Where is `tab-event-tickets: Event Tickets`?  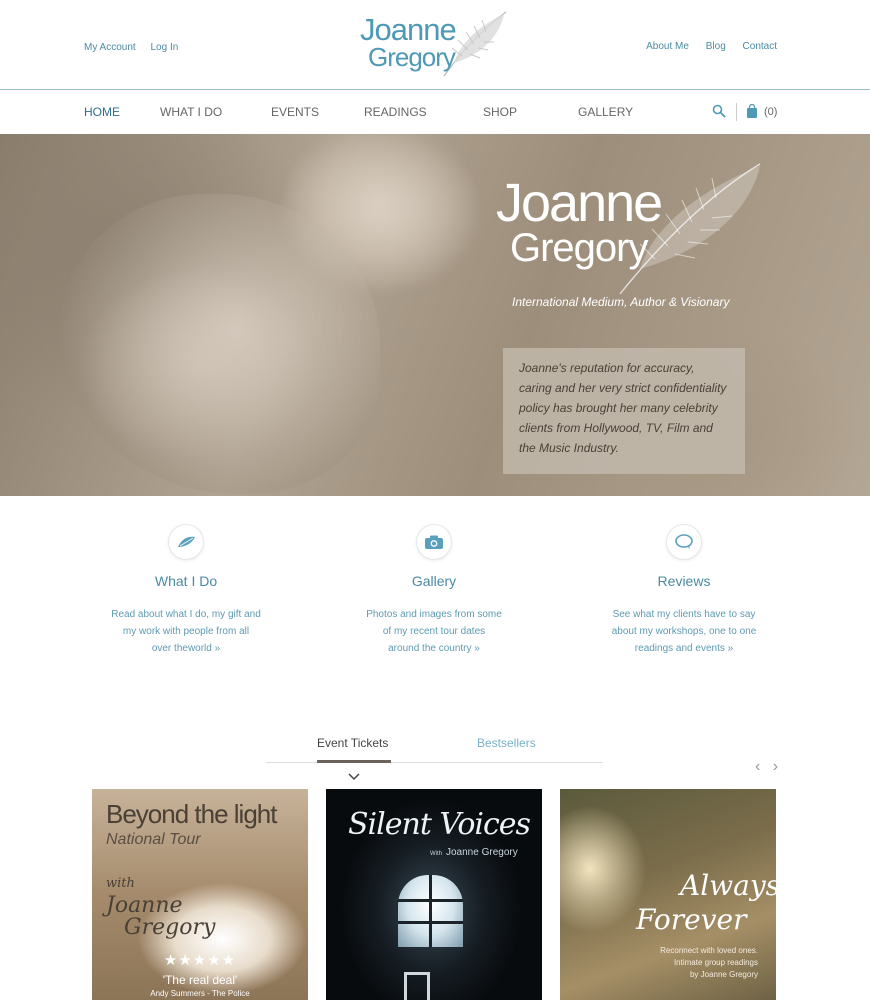
tab-event-tickets: Event Tickets is located at coordinates (352, 743).